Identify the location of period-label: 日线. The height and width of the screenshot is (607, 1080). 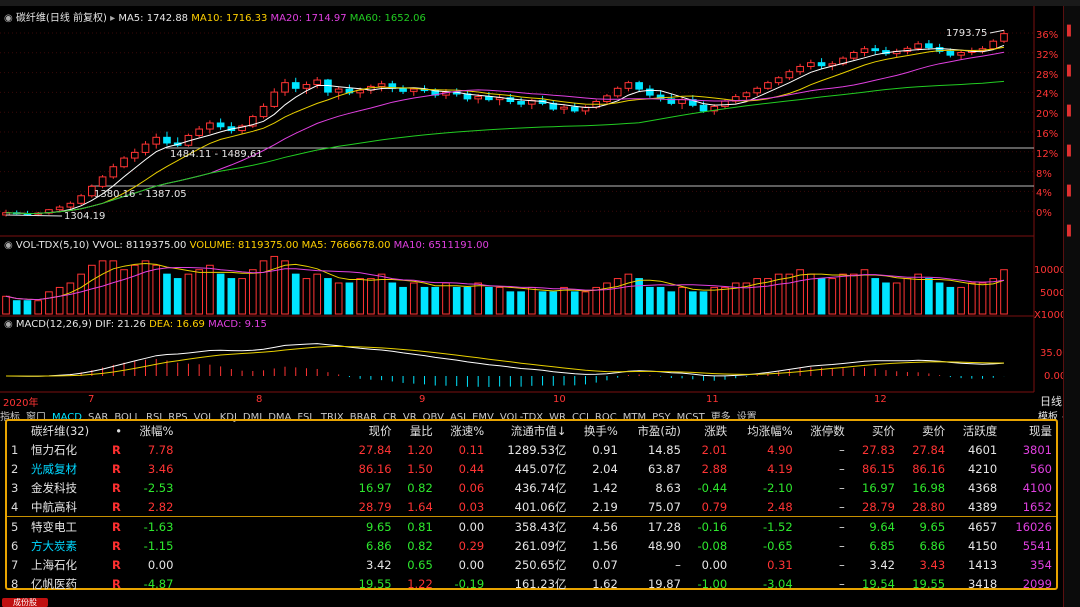
(1051, 401).